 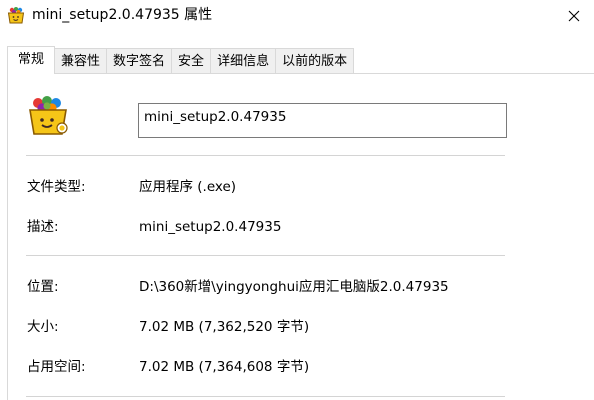 I want to click on file-name-input, so click(x=322, y=120).